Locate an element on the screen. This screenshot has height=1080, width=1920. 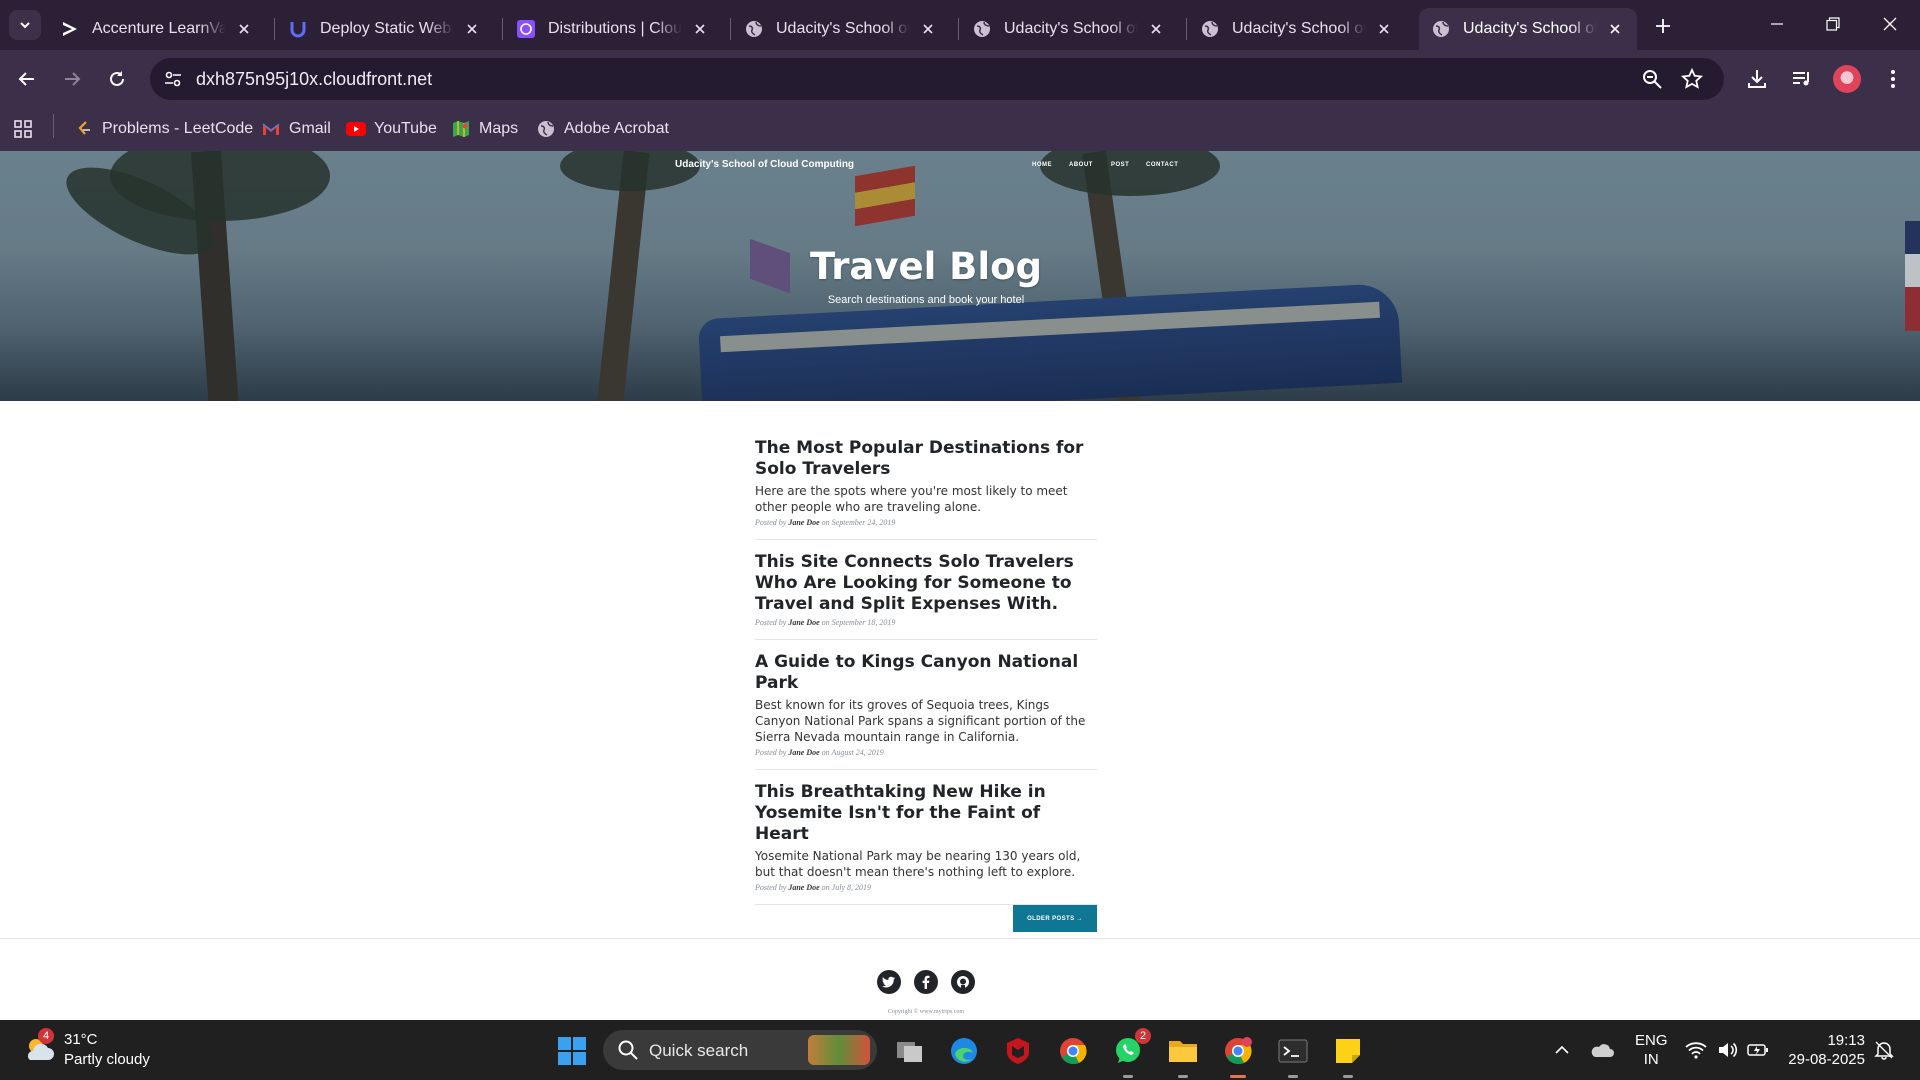
apps-button is located at coordinates (23, 129).